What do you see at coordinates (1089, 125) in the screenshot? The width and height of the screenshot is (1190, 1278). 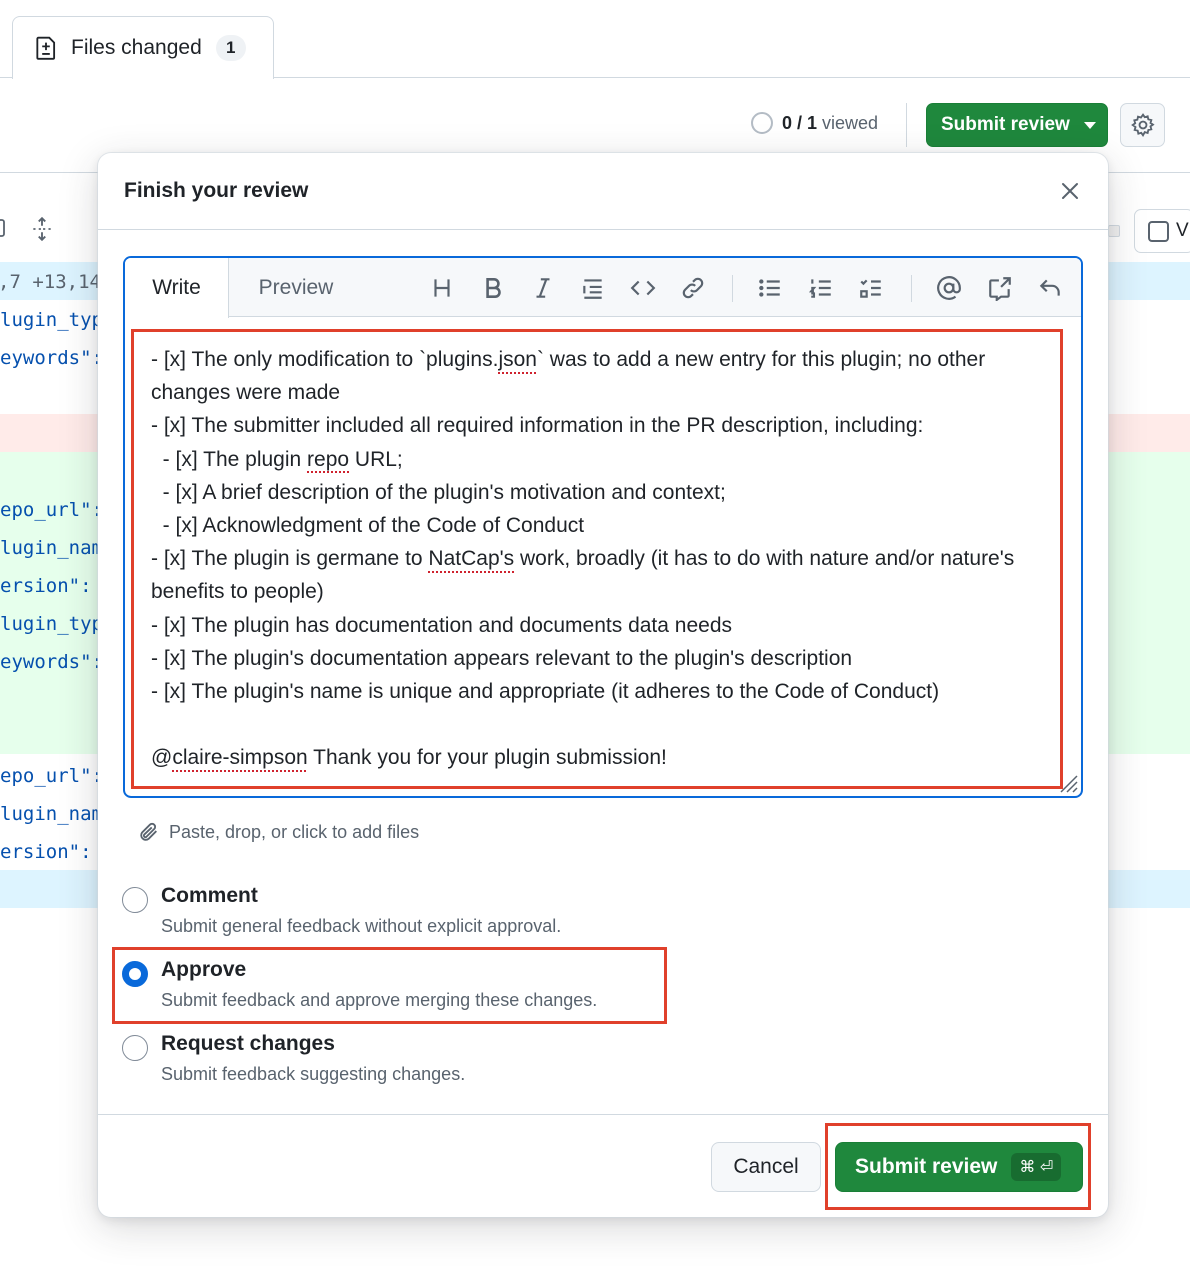 I see `caret-down-icon` at bounding box center [1089, 125].